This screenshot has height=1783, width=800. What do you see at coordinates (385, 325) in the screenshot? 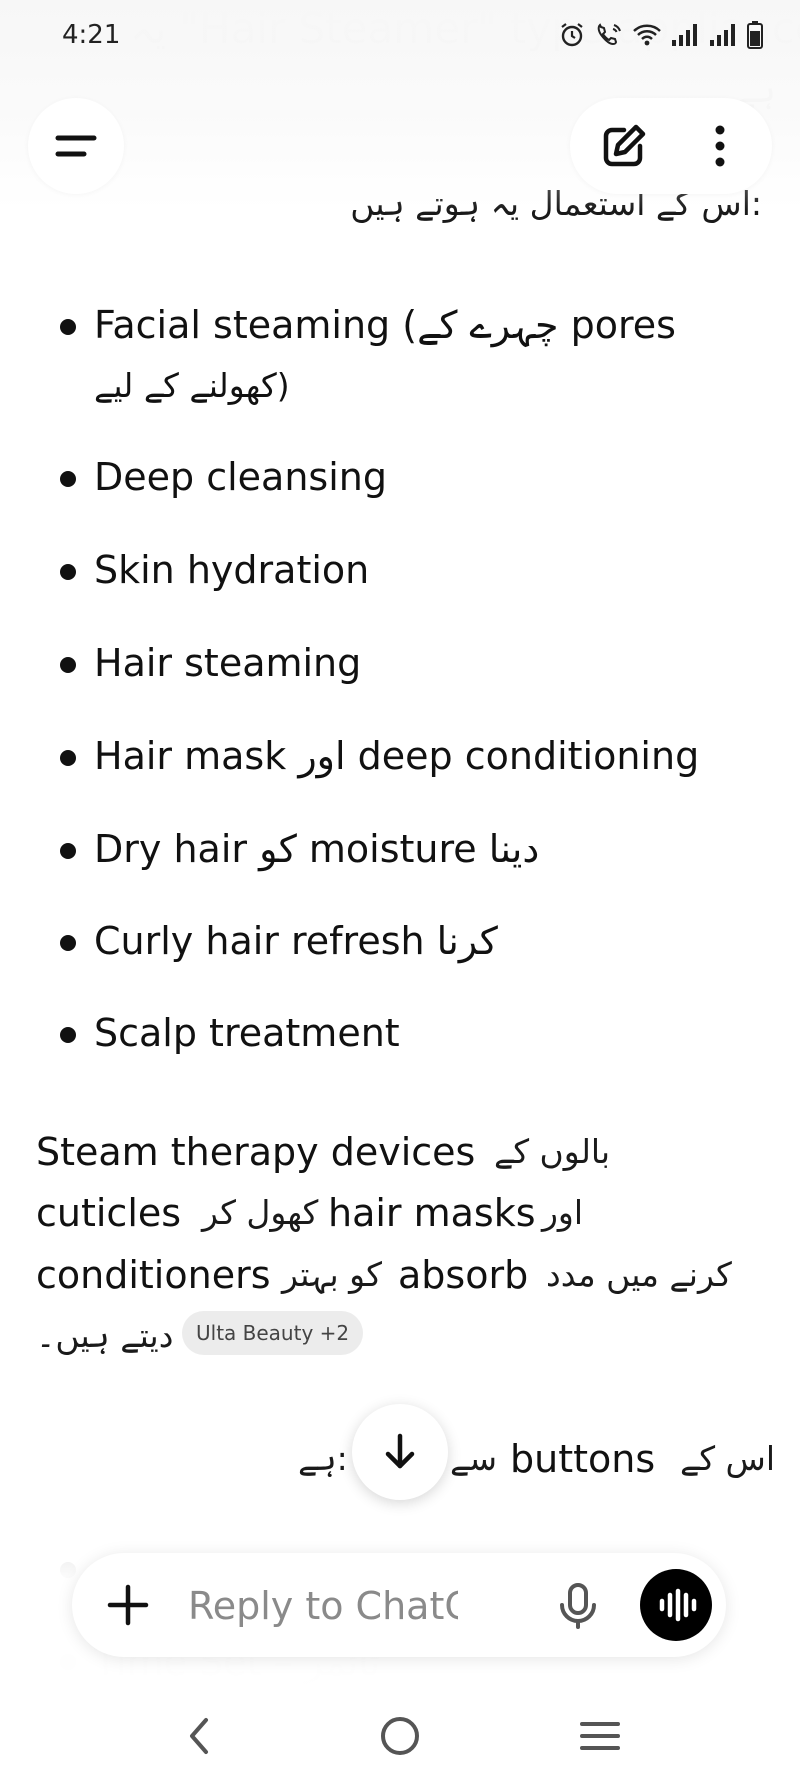
I see `bullet-text: Facial steaming (چہرے کے pores` at bounding box center [385, 325].